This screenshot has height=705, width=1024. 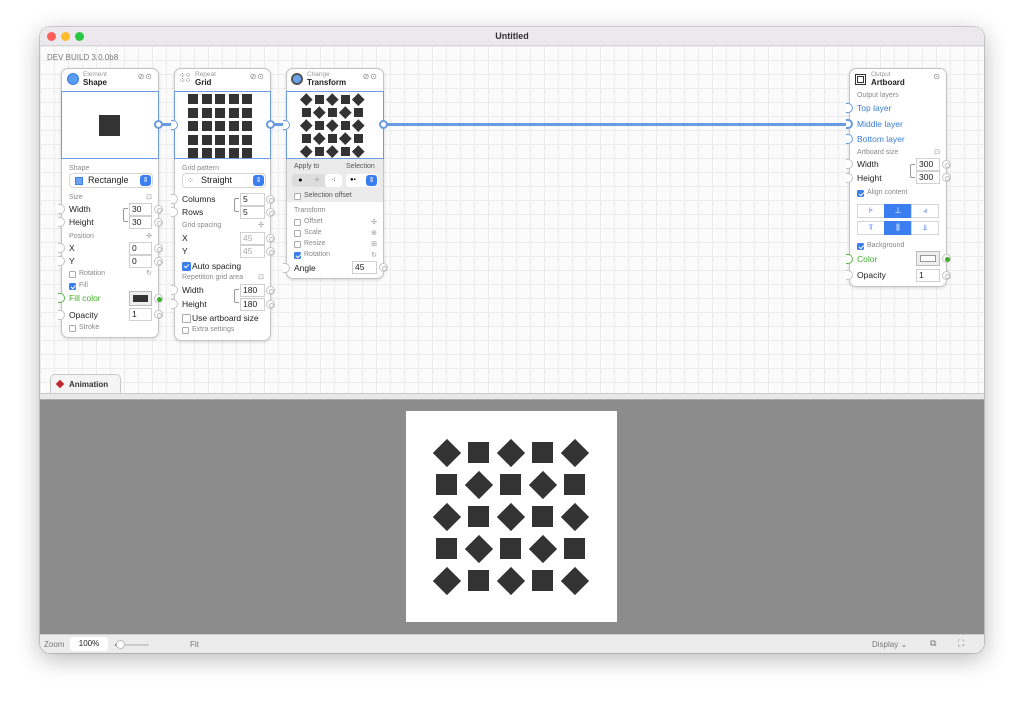 I want to click on middle-layer-port, so click(x=849, y=124).